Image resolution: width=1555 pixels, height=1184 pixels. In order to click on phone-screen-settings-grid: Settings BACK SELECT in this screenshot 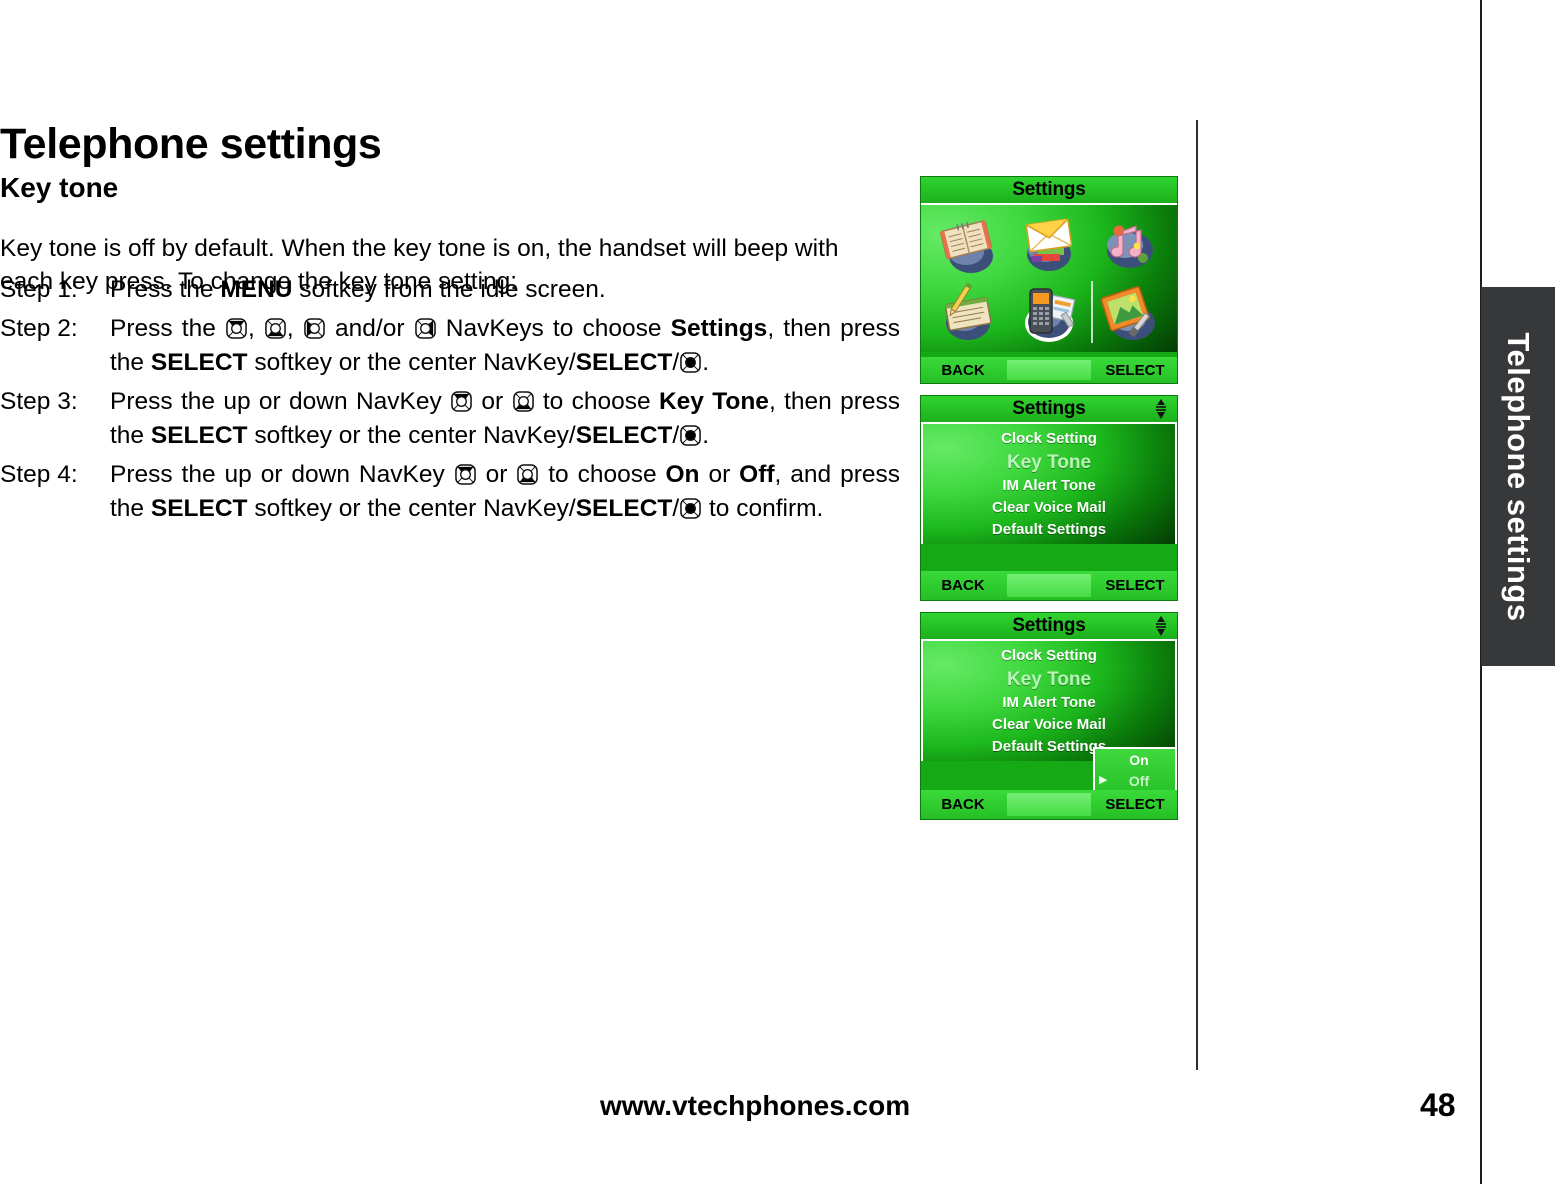, I will do `click(1049, 280)`.